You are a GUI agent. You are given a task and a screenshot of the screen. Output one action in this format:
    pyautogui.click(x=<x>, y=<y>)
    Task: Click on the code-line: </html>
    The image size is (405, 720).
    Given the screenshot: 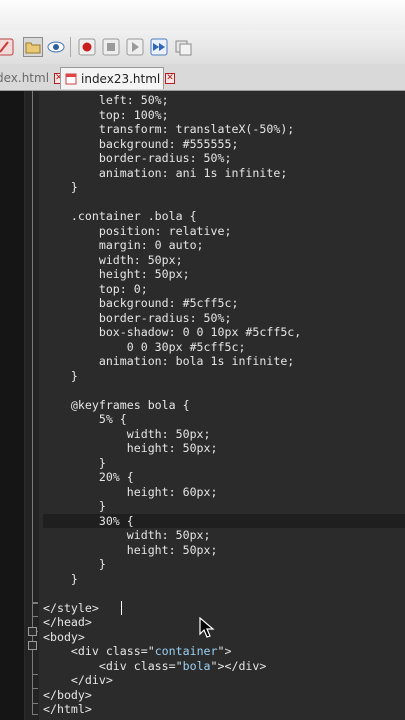 What is the action you would take?
    pyautogui.click(x=224, y=709)
    